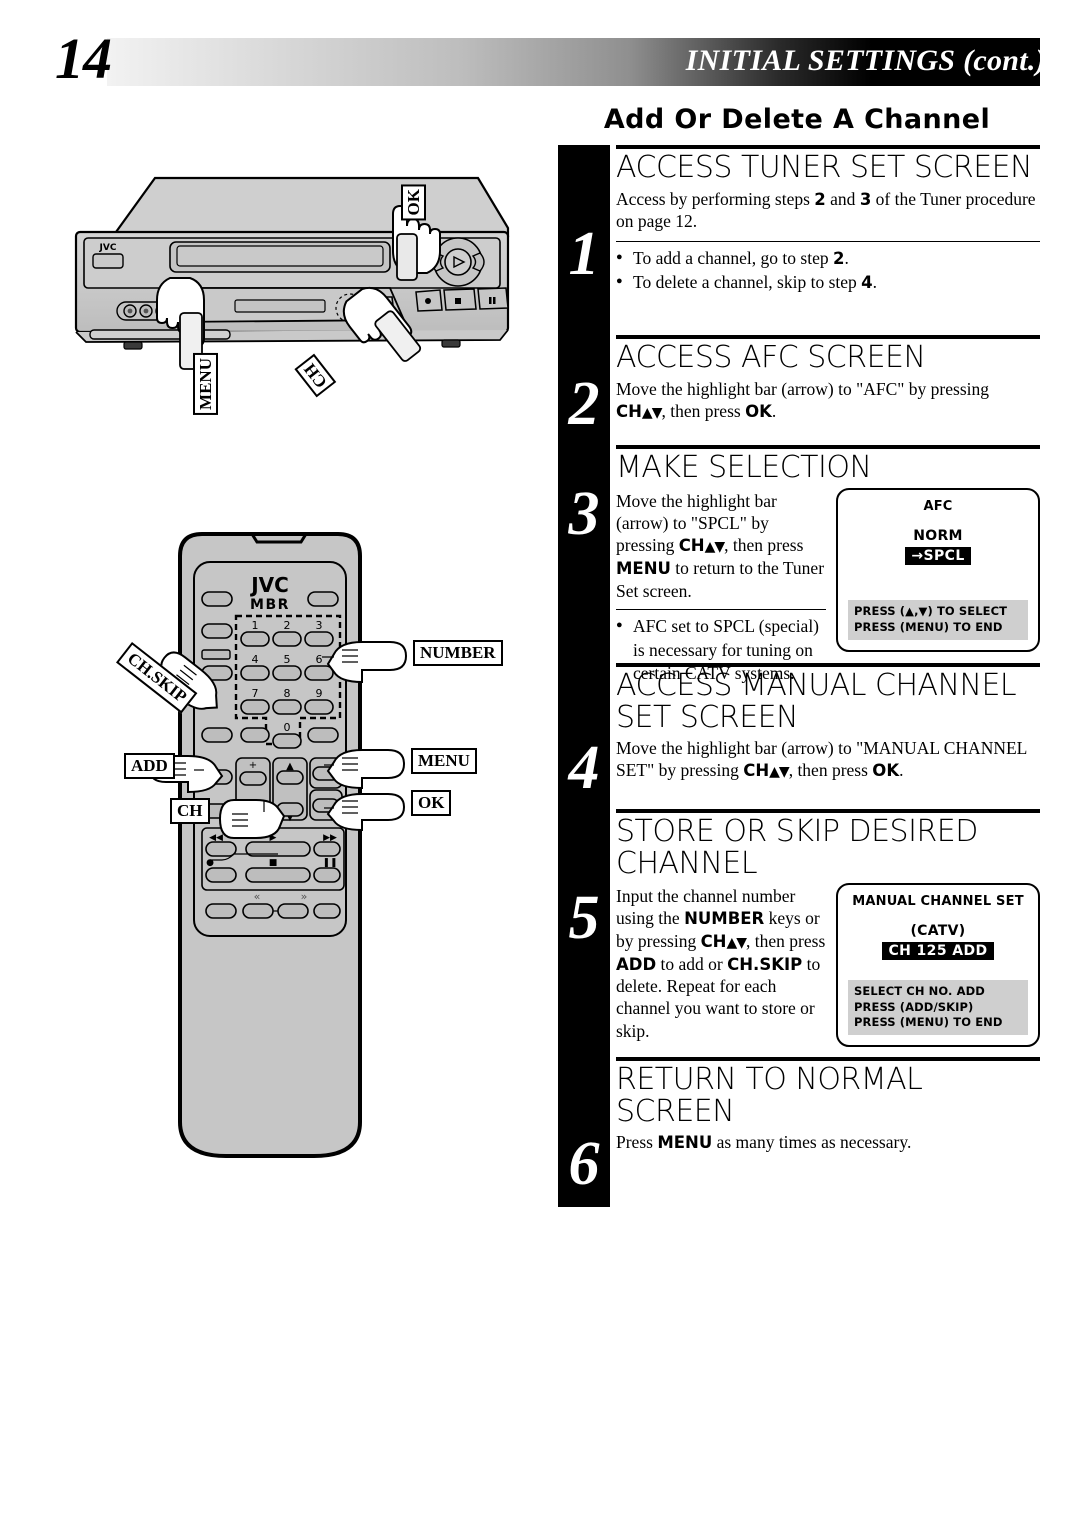 The width and height of the screenshot is (1080, 1526). I want to click on svg-text: 4, so click(255, 659).